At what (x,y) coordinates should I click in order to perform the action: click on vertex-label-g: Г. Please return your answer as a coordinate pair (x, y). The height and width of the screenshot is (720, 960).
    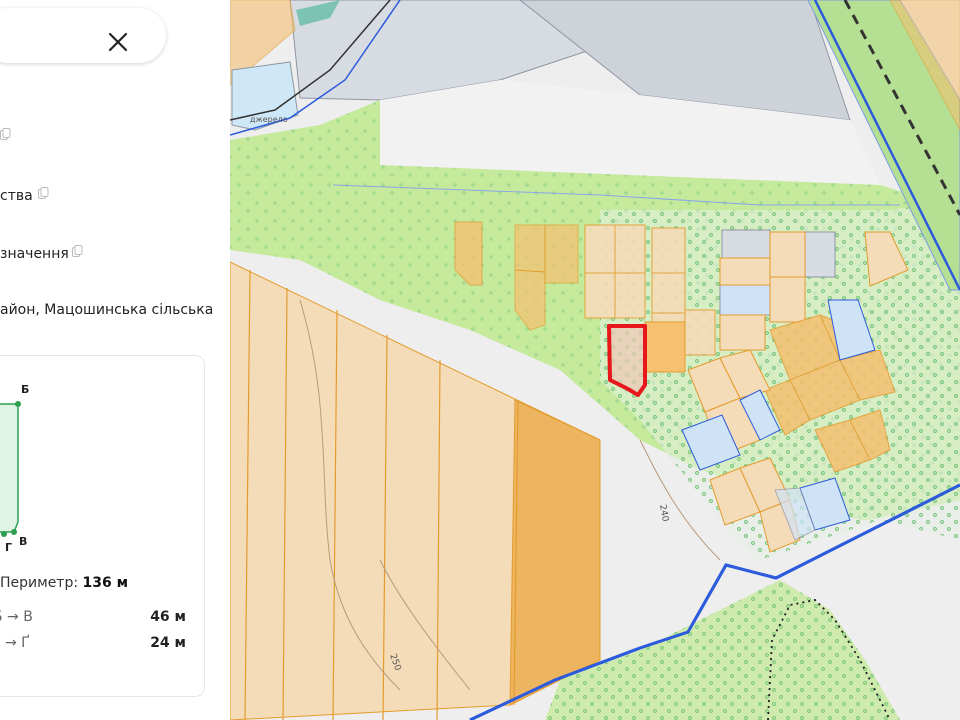
    Looking at the image, I should click on (9, 547).